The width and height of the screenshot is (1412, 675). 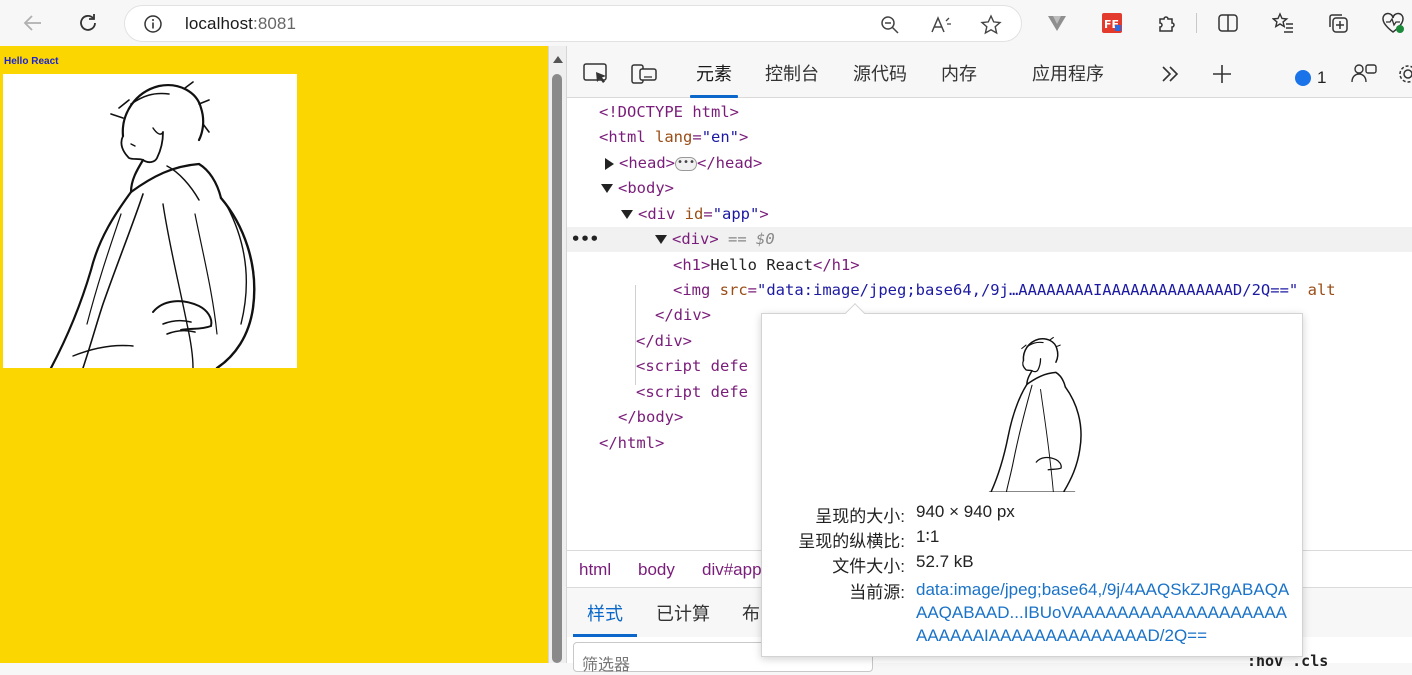 I want to click on head-close-tag: </head>, so click(x=730, y=163).